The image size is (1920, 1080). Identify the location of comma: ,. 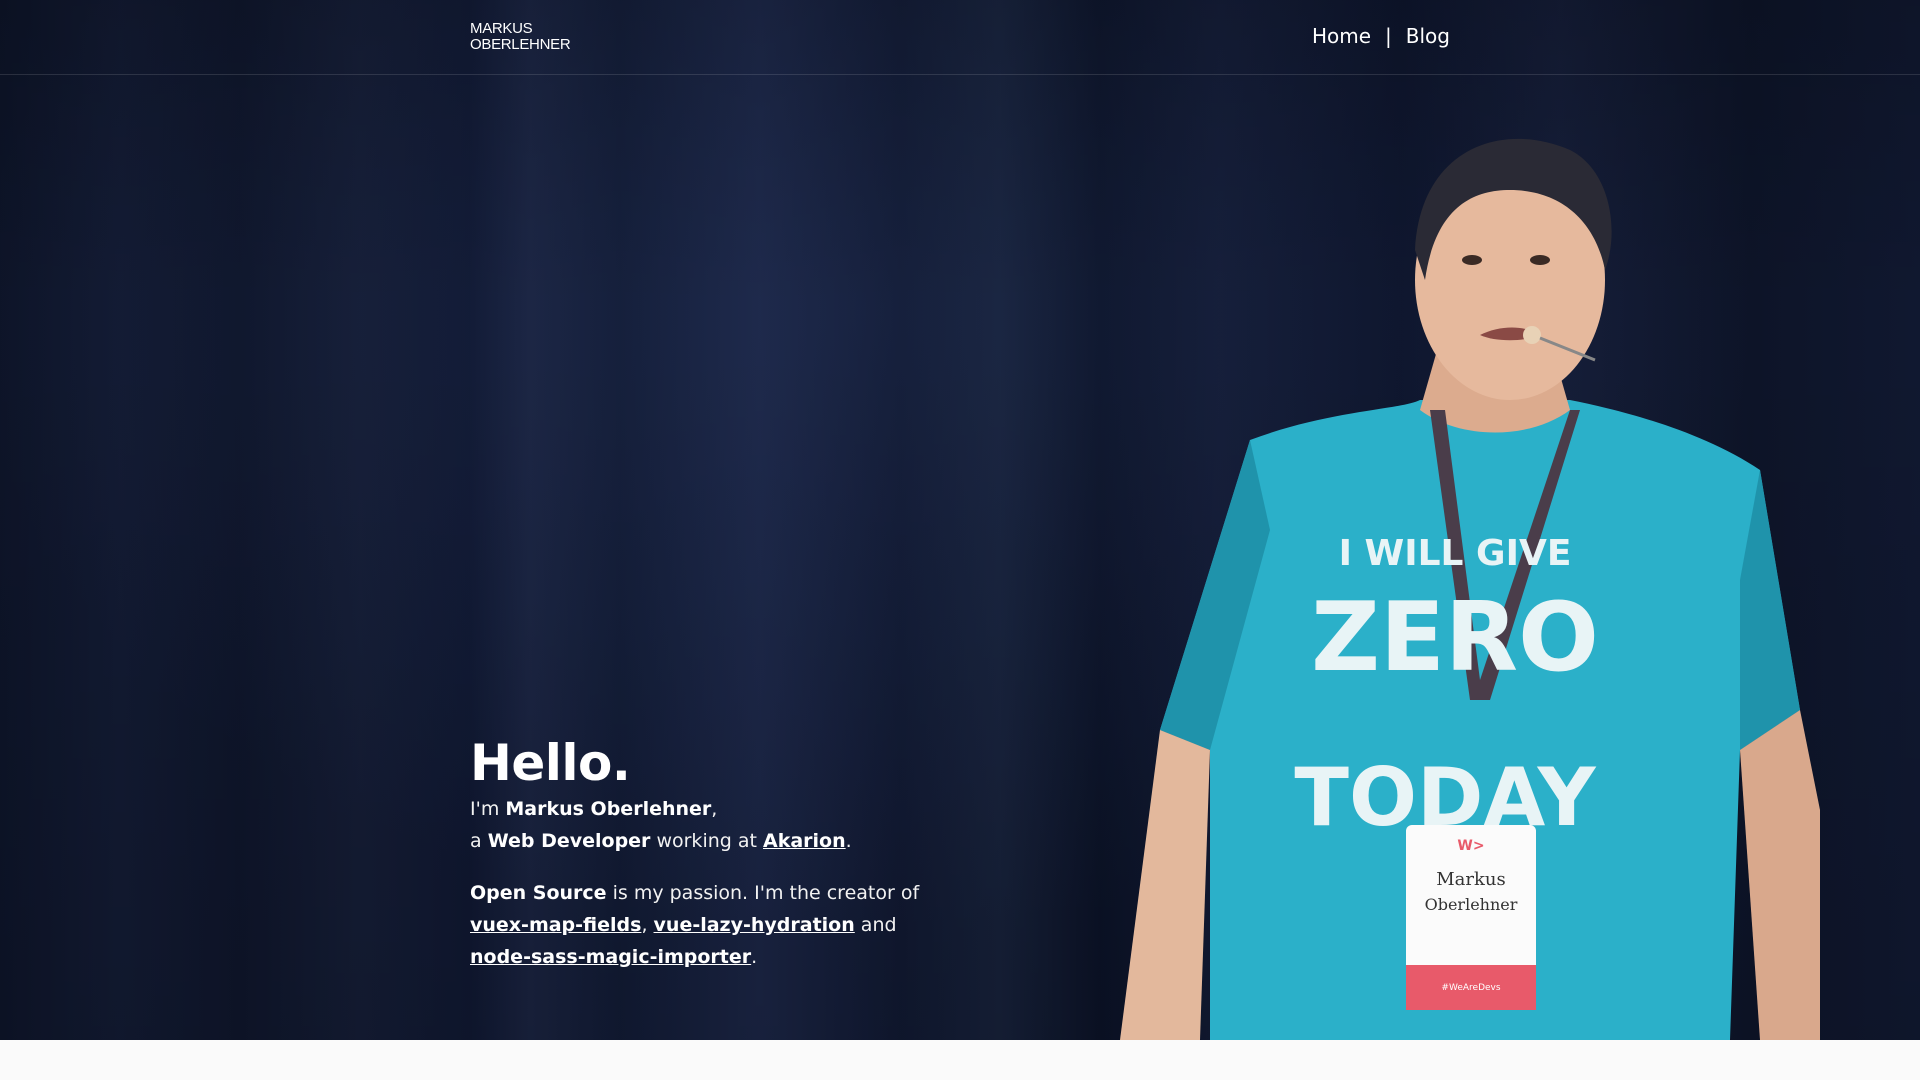
(647, 925).